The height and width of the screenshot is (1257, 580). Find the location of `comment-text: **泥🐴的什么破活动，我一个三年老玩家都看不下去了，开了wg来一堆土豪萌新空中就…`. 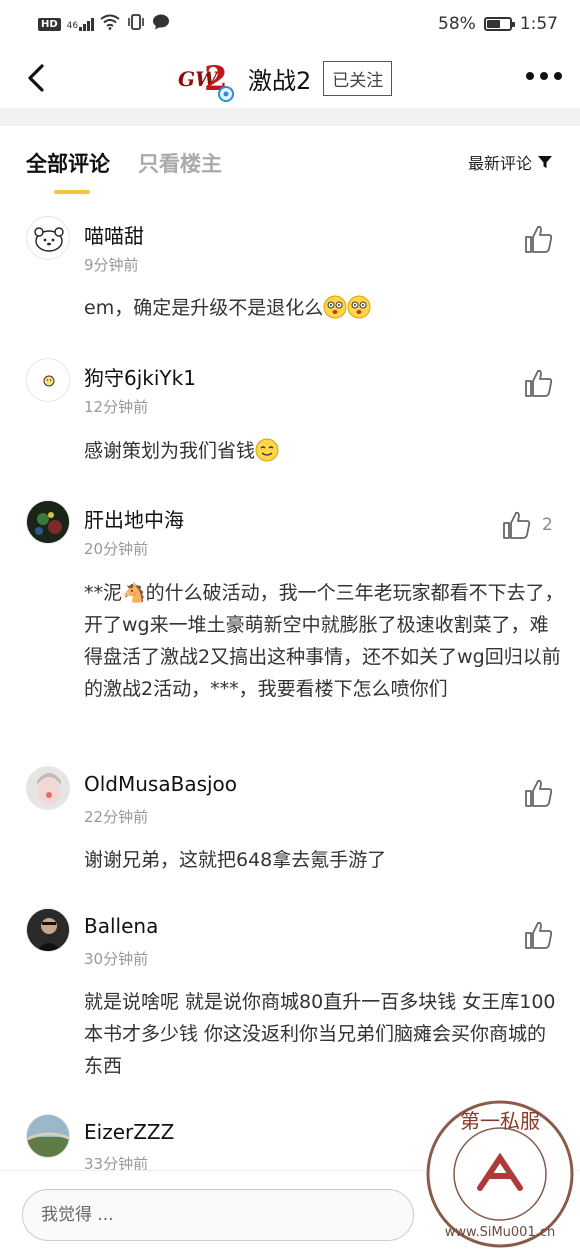

comment-text: **泥🐴的什么破活动，我一个三年老玩家都看不下去了，开了wg来一堆土豪萌新空中就… is located at coordinates (324, 641).